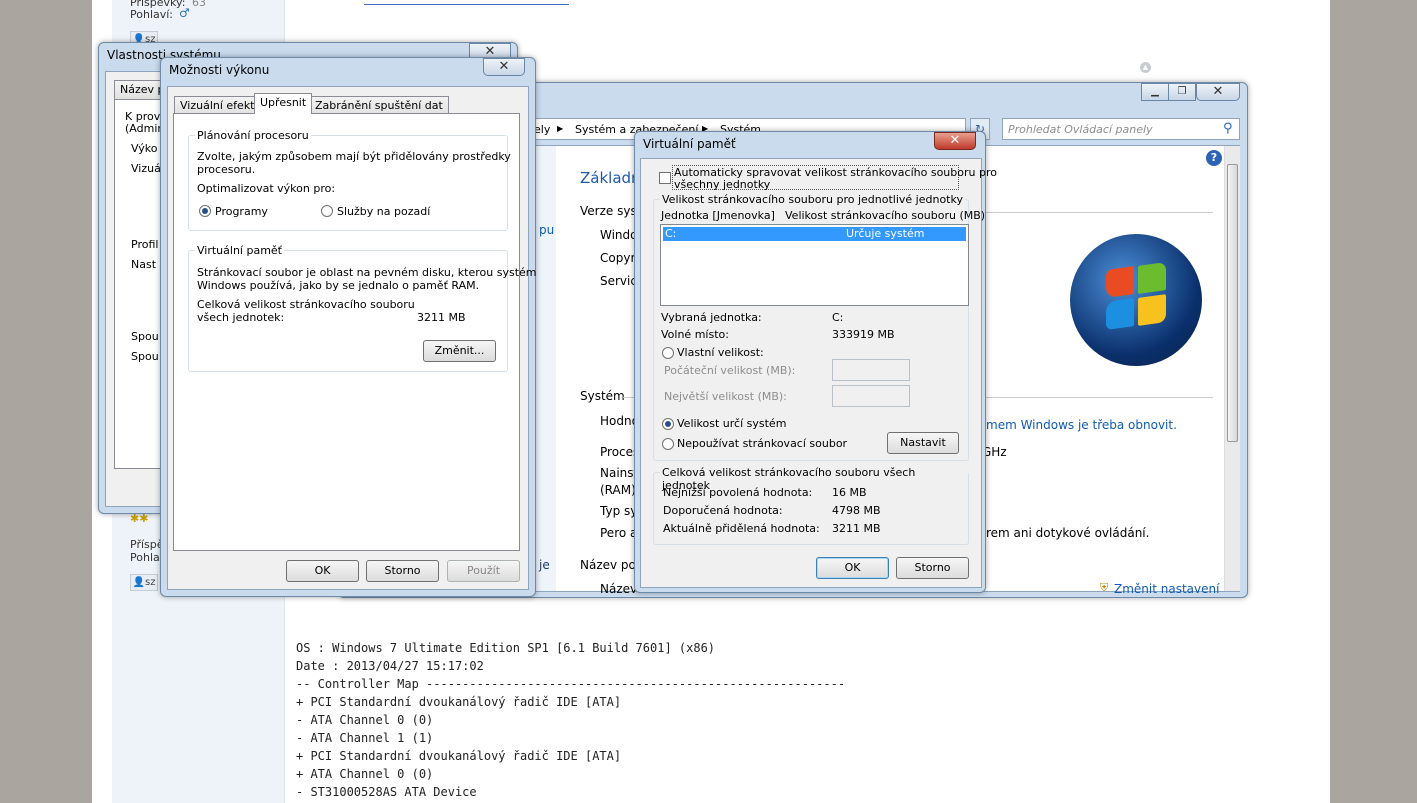  I want to click on breadcrumb-root: ely, so click(542, 129).